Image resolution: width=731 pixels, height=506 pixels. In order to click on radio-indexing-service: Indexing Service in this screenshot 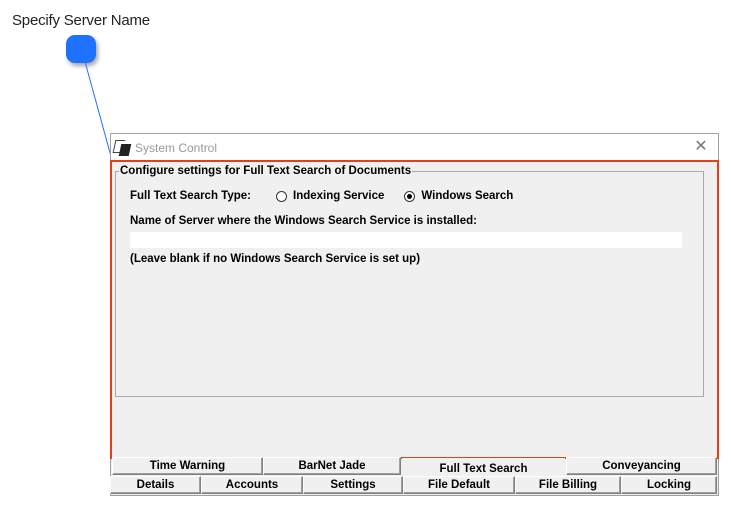, I will do `click(330, 196)`.